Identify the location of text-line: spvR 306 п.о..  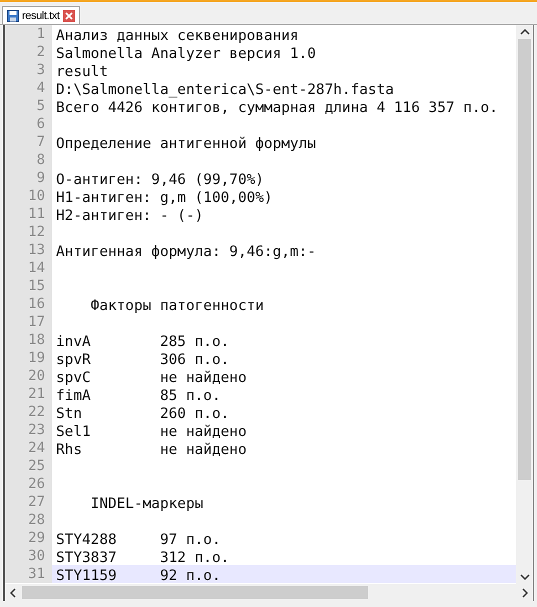
(143, 360).